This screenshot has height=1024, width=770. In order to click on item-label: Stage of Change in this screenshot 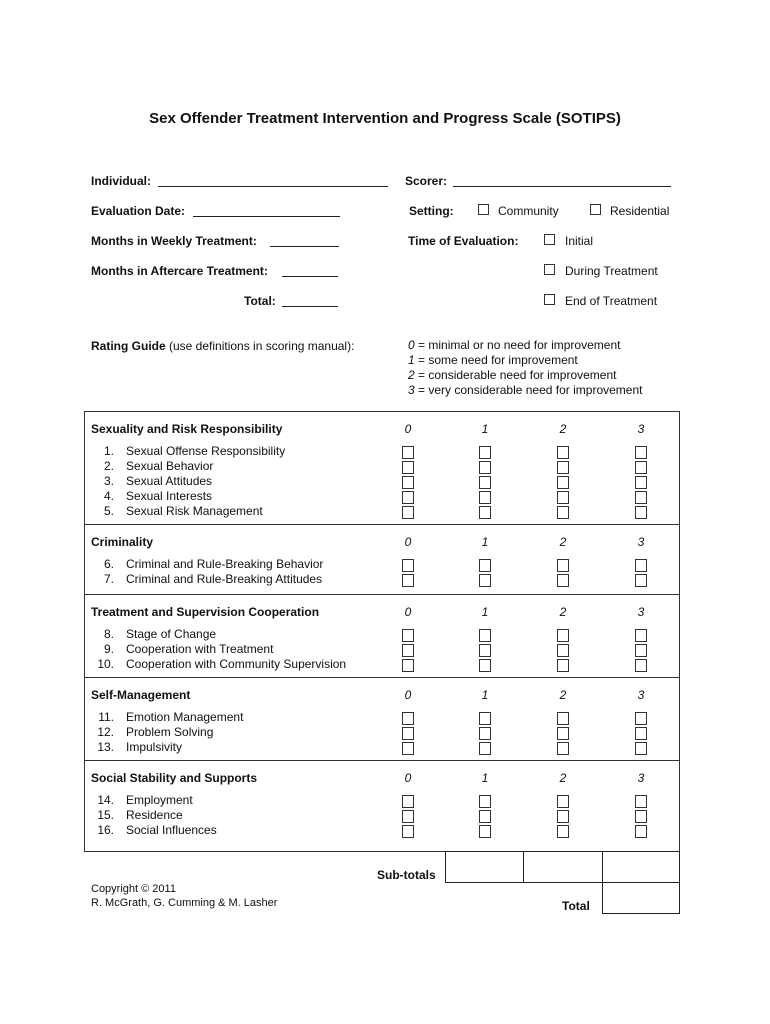, I will do `click(171, 634)`.